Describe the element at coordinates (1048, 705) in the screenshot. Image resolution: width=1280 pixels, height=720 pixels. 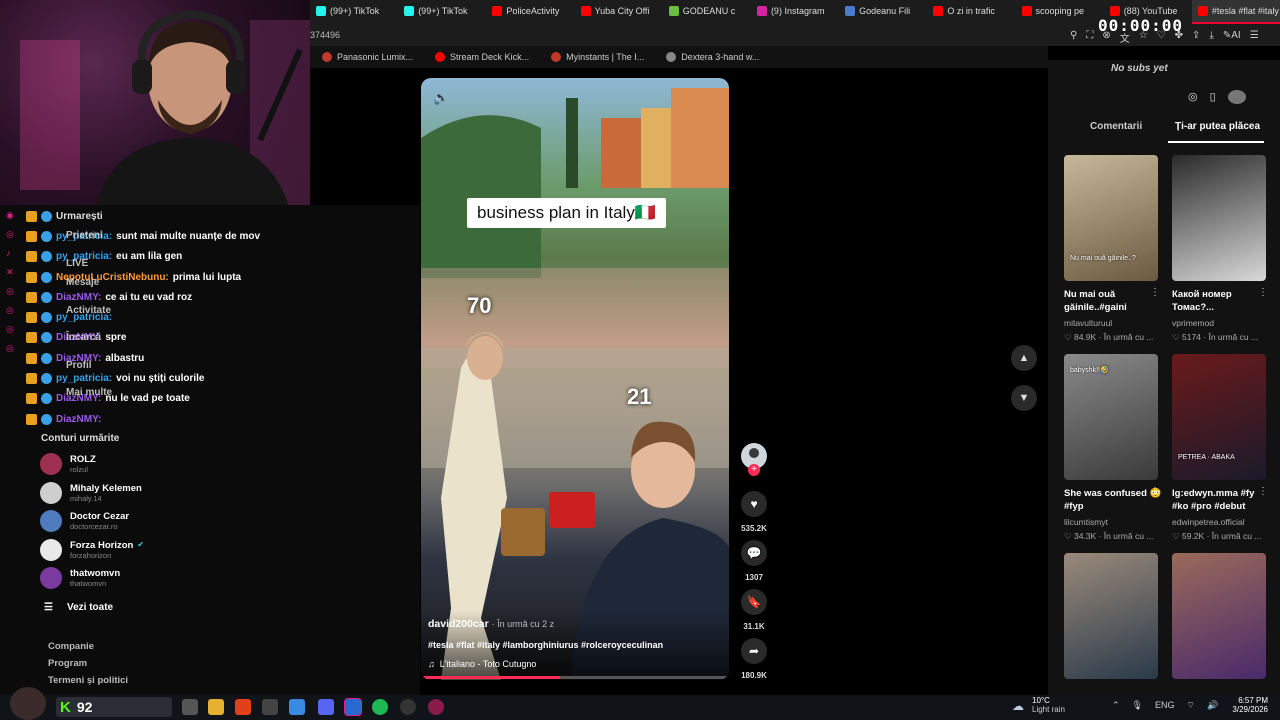
I see `weather-widget: 10°C Light rain` at that location.